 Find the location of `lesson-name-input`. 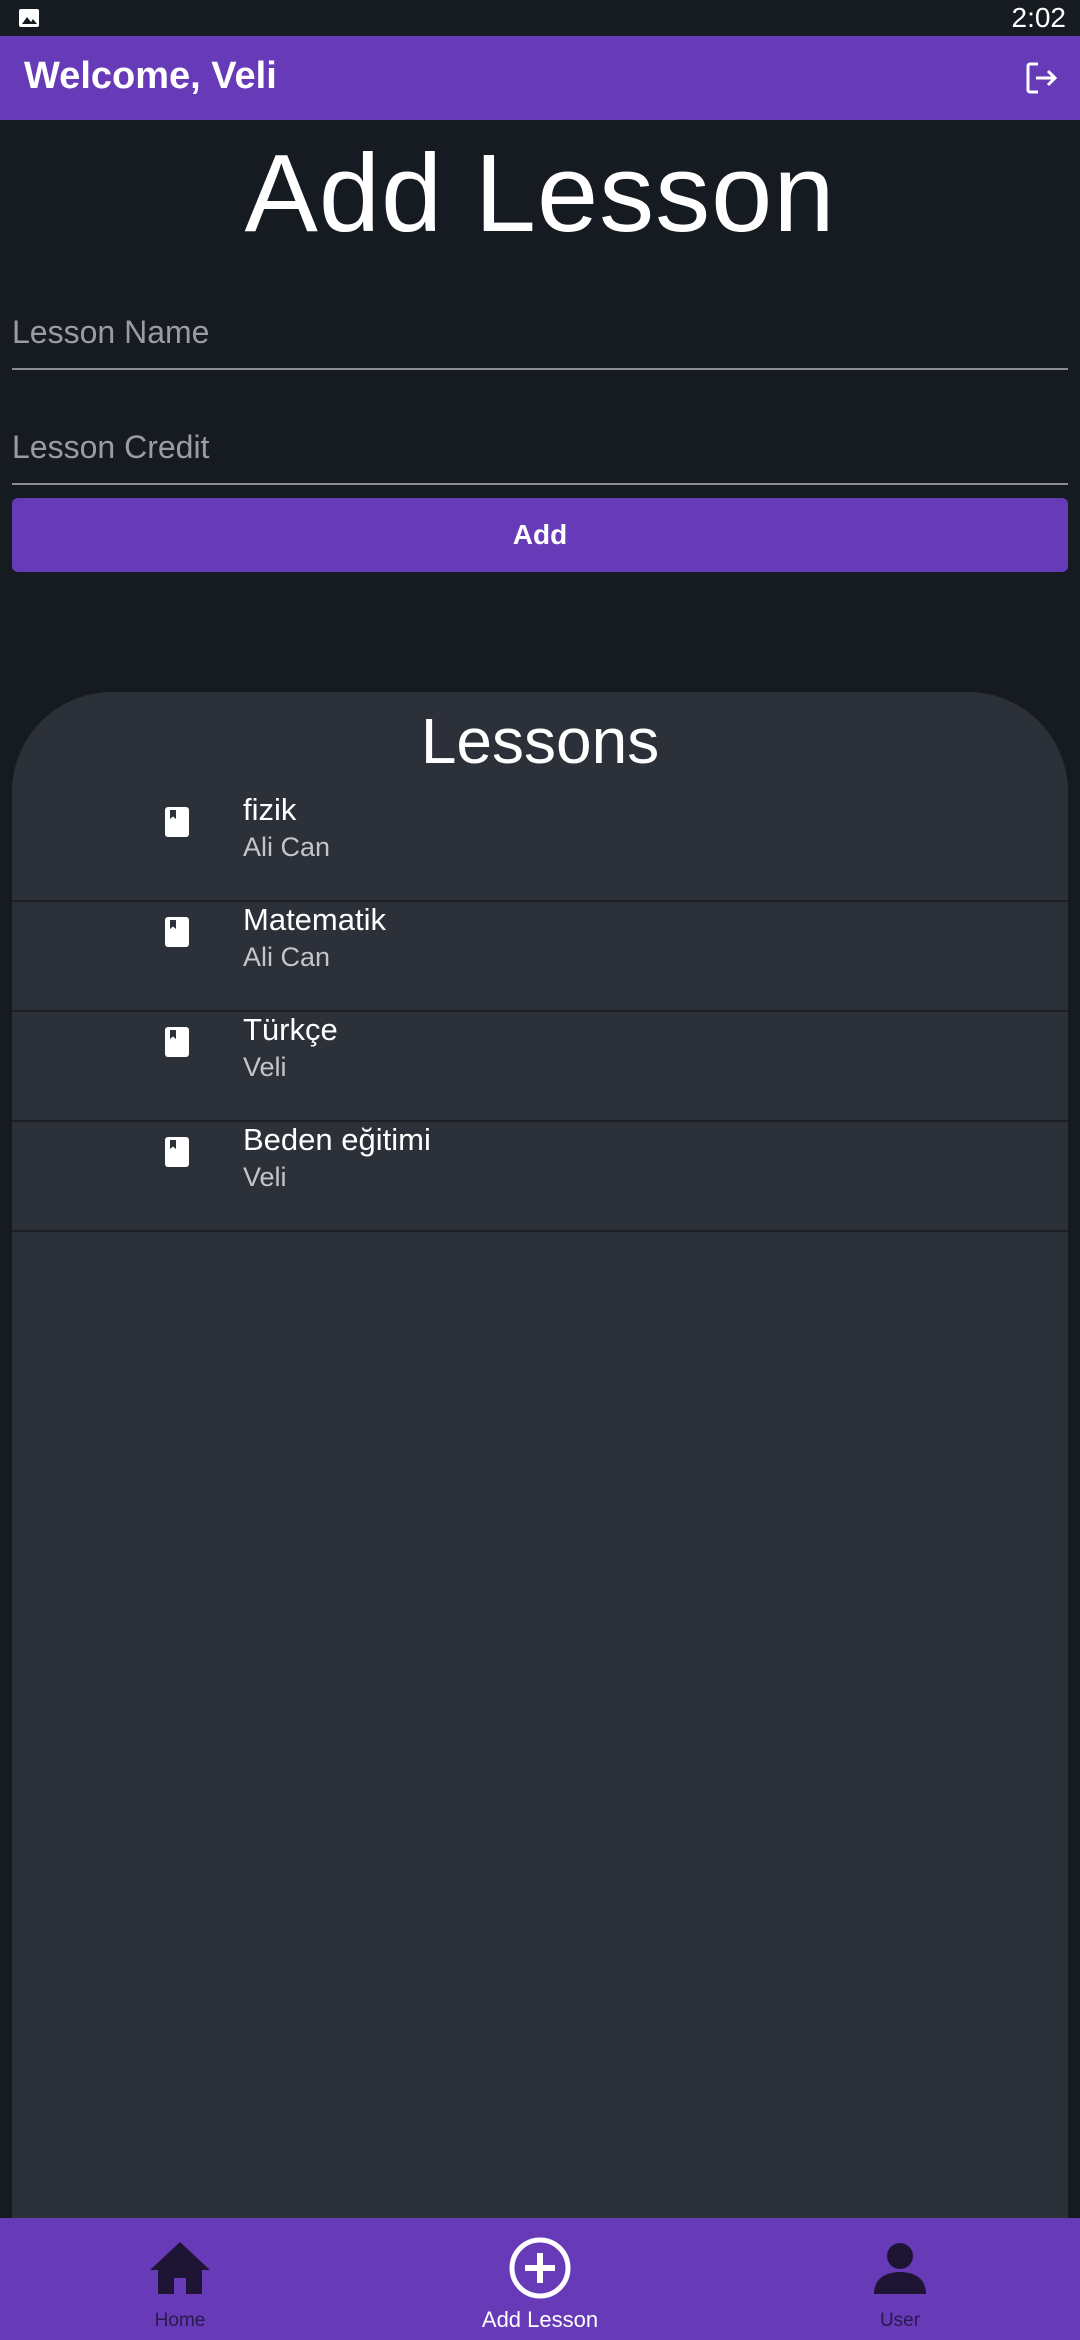

lesson-name-input is located at coordinates (540, 327).